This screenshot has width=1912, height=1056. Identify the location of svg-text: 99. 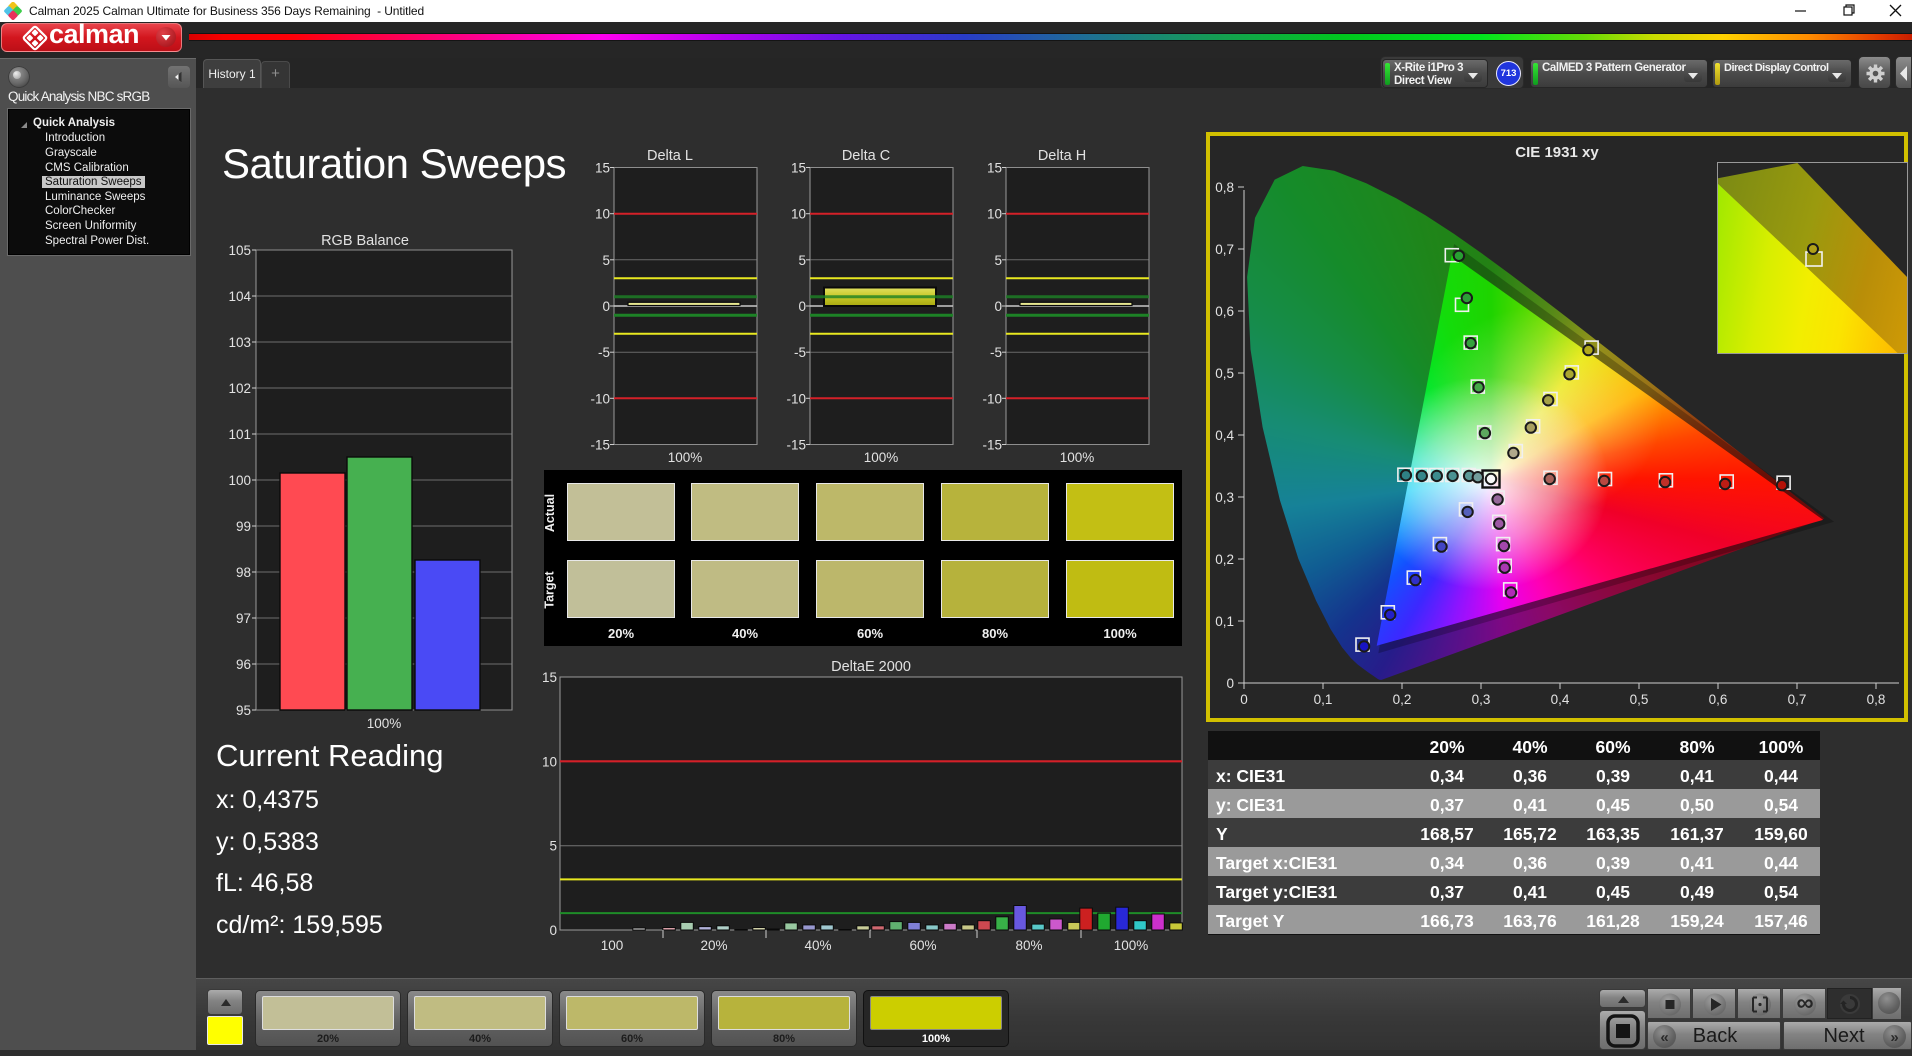
(243, 526).